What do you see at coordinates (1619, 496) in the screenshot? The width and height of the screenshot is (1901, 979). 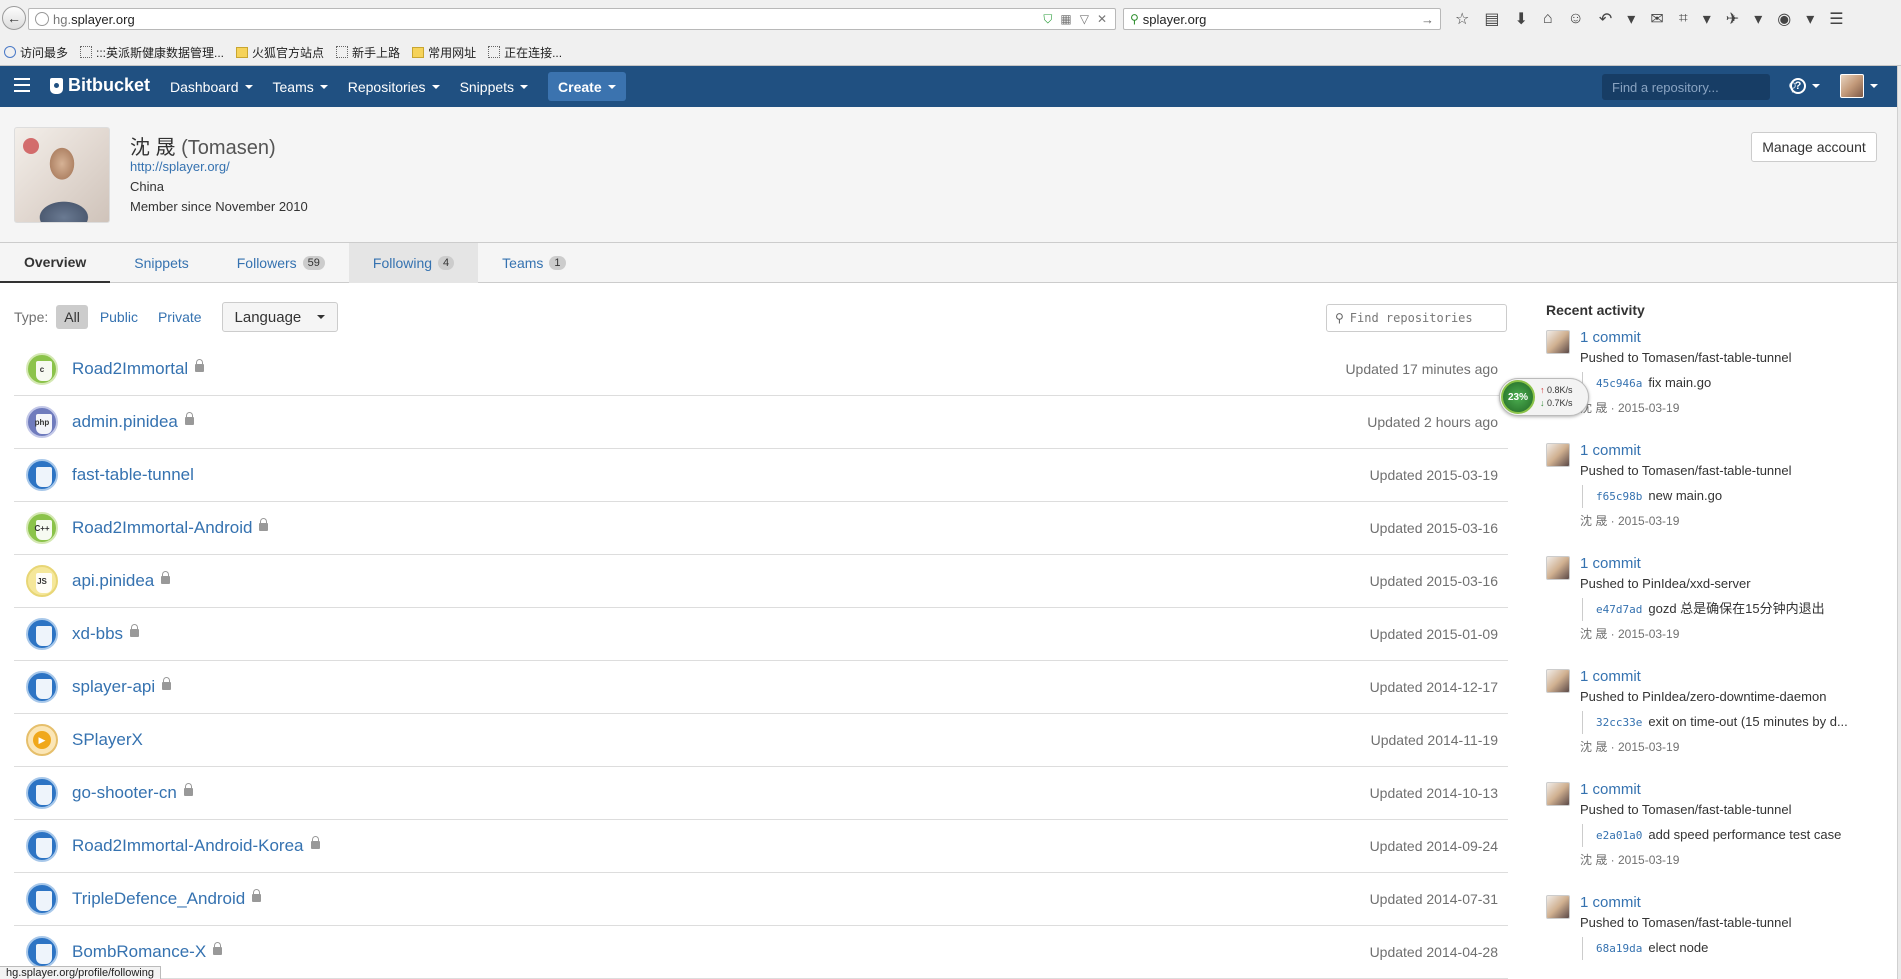 I see `commit-hash-link: f65c98b` at bounding box center [1619, 496].